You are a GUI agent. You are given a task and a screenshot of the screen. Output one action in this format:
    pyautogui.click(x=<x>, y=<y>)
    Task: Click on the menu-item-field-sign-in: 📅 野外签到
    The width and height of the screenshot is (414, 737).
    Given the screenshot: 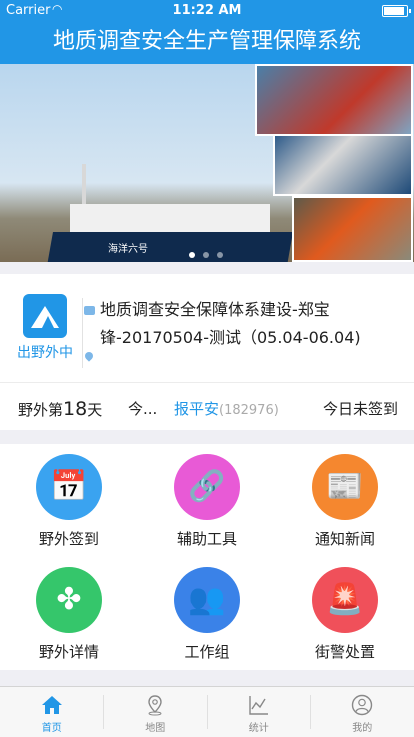 What is the action you would take?
    pyautogui.click(x=69, y=500)
    